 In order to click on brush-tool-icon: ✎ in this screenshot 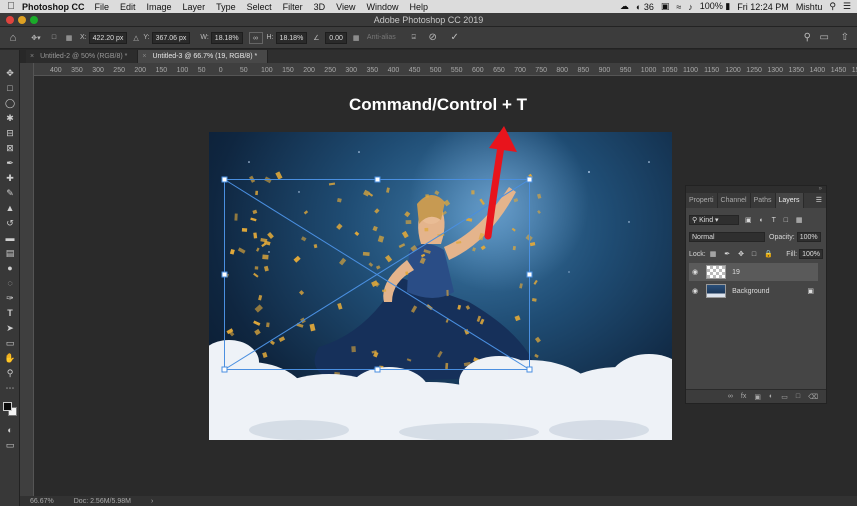, I will do `click(10, 193)`.